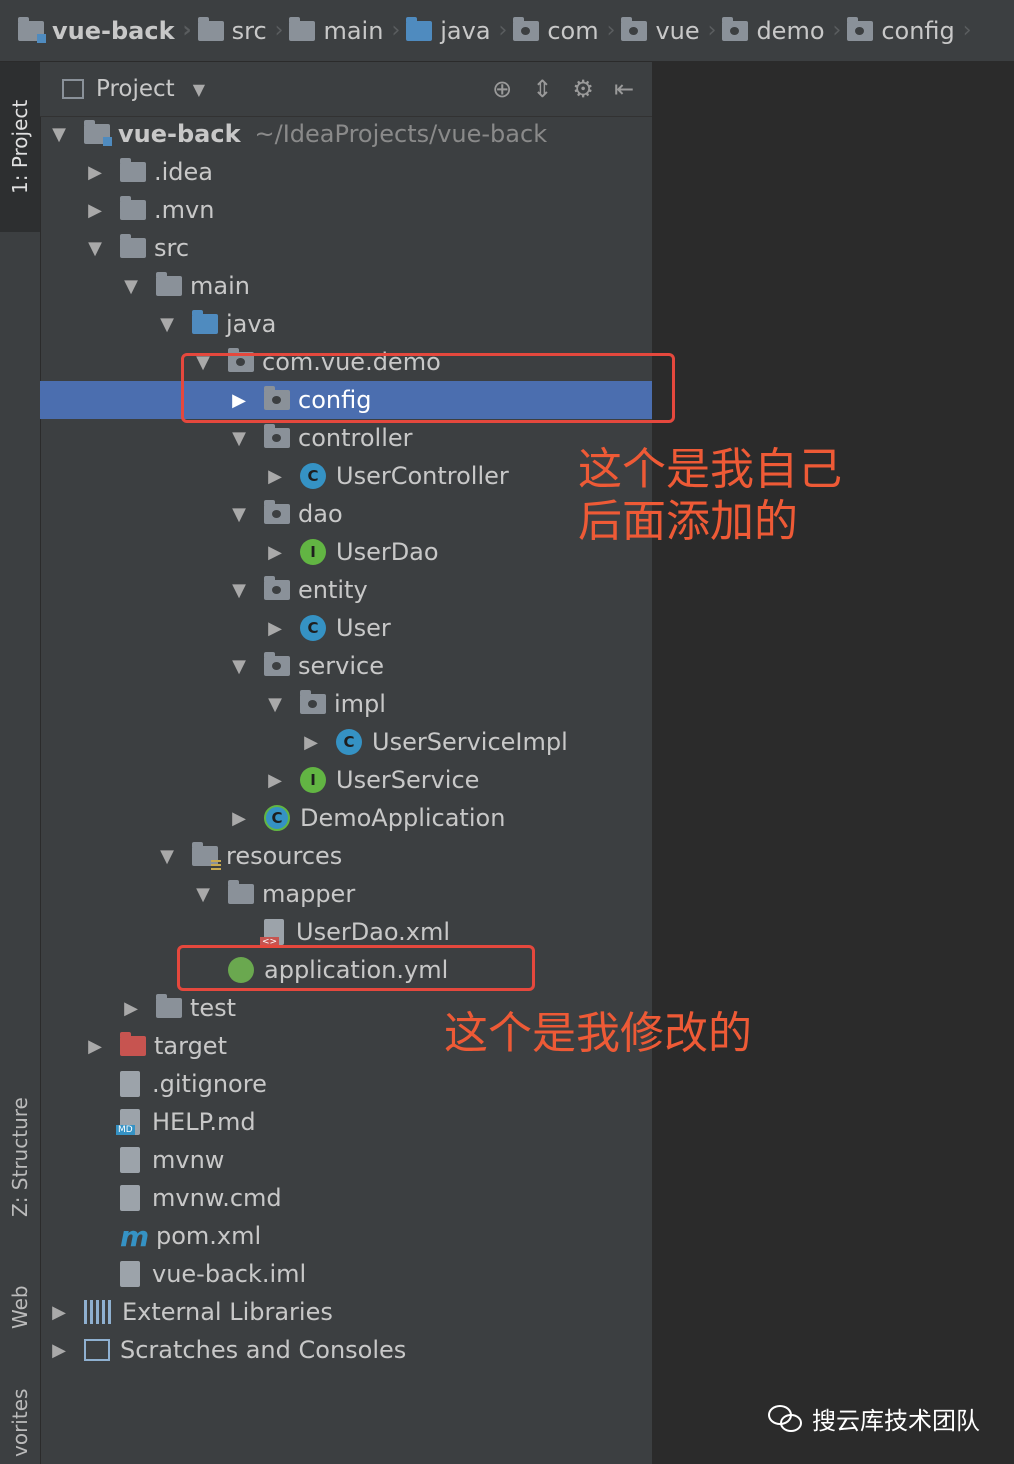  I want to click on target-icon: ⊕, so click(502, 89).